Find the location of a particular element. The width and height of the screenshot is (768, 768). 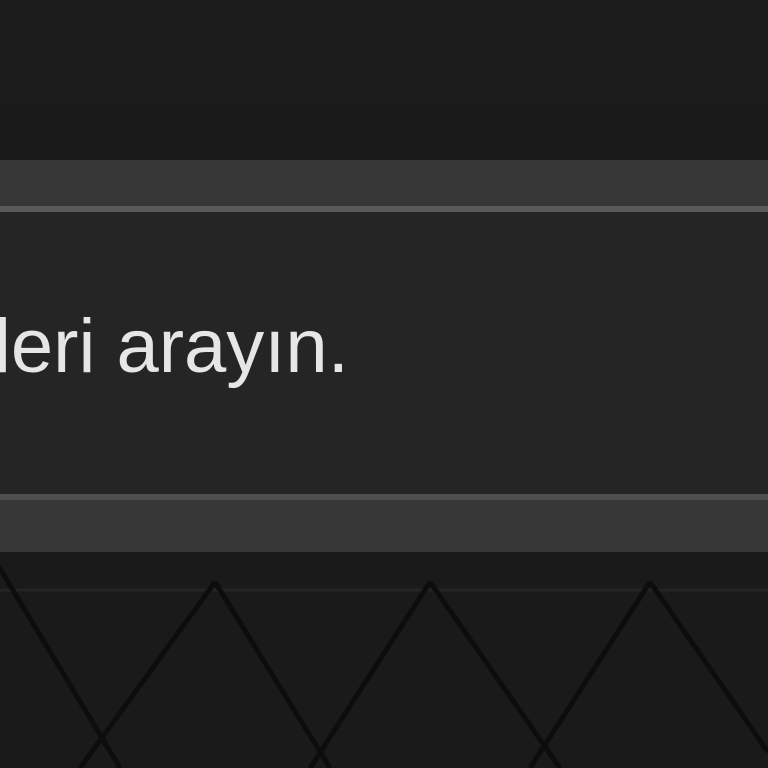

hint-text: leri arayın. is located at coordinates (174, 346).